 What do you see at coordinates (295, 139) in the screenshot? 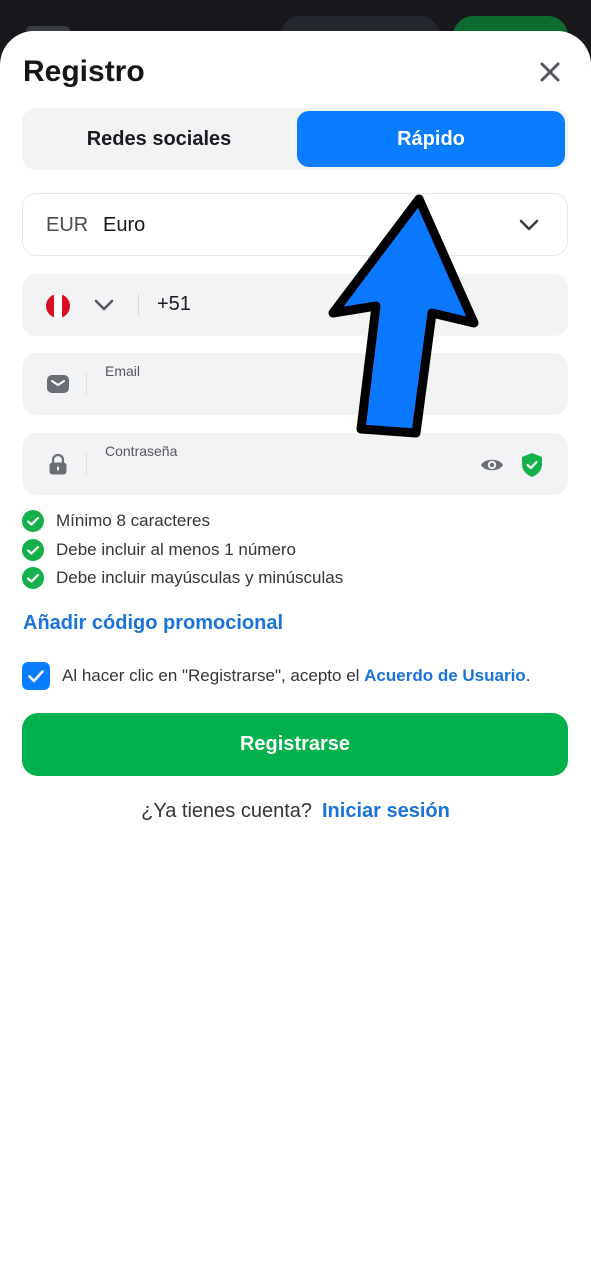
I see `registration-tabs: Redes sociales Rápido` at bounding box center [295, 139].